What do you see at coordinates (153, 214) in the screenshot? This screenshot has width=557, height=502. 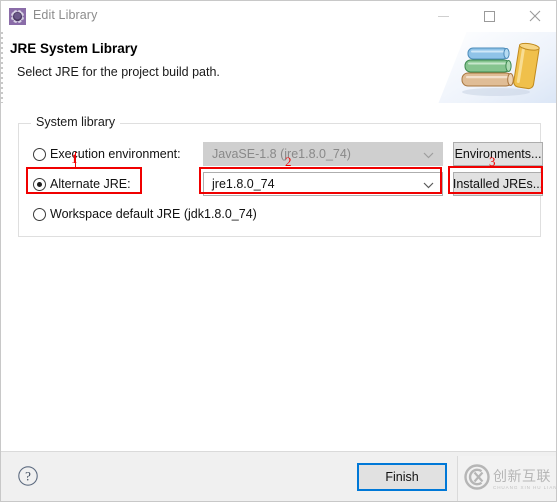 I see `workspace-default-jre-label: Workspace default JRE (jdk1.8.0_74)` at bounding box center [153, 214].